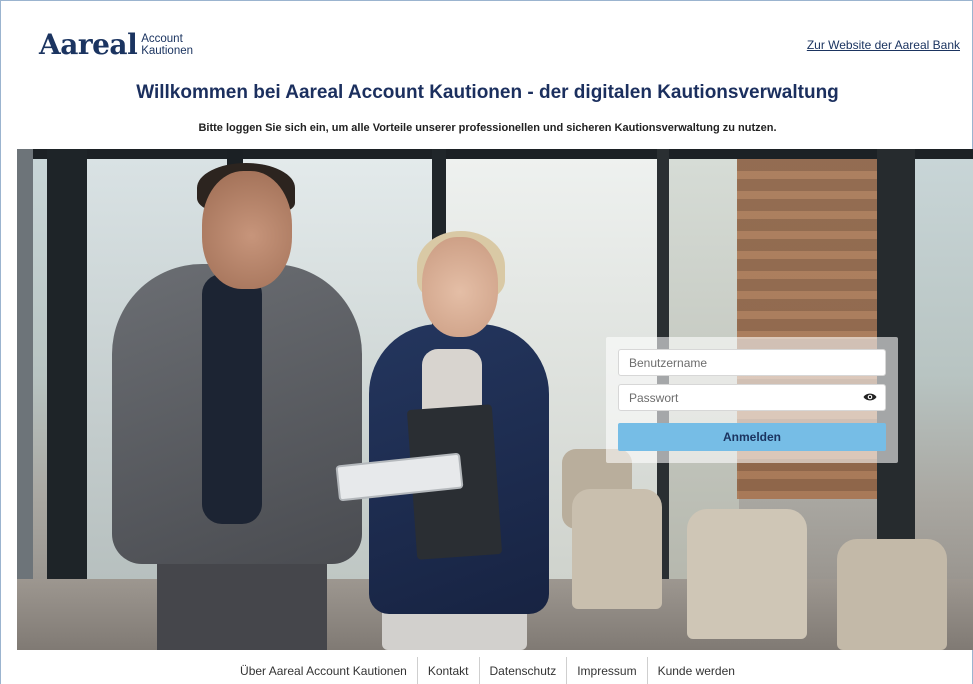 This screenshot has width=973, height=684. What do you see at coordinates (162, 39) in the screenshot?
I see `logo-subtitle-line1: Account` at bounding box center [162, 39].